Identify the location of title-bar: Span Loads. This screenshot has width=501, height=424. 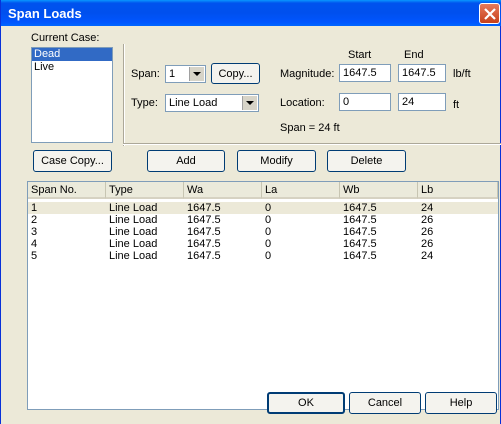
(251, 13).